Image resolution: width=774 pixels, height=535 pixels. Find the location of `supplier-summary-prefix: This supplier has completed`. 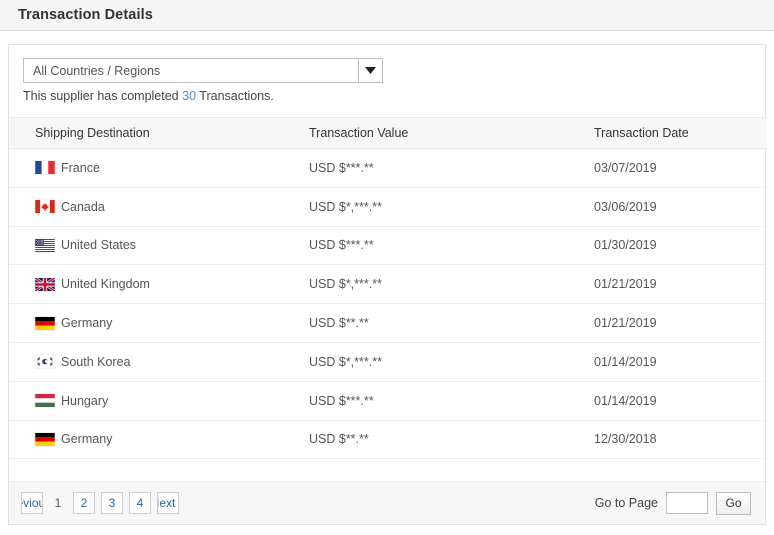

supplier-summary-prefix: This supplier has completed is located at coordinates (101, 96).